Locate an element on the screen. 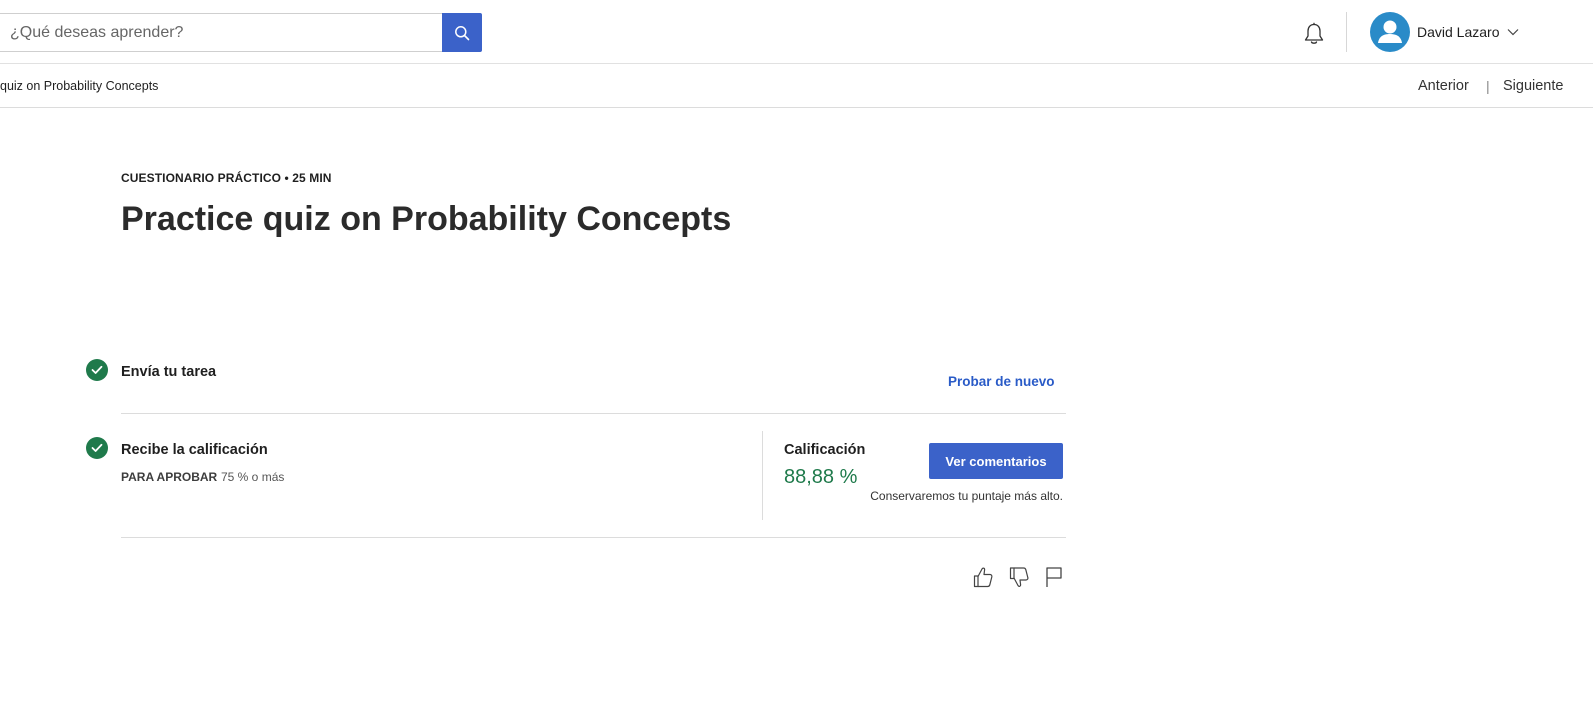  bell-icon is located at coordinates (1314, 33).